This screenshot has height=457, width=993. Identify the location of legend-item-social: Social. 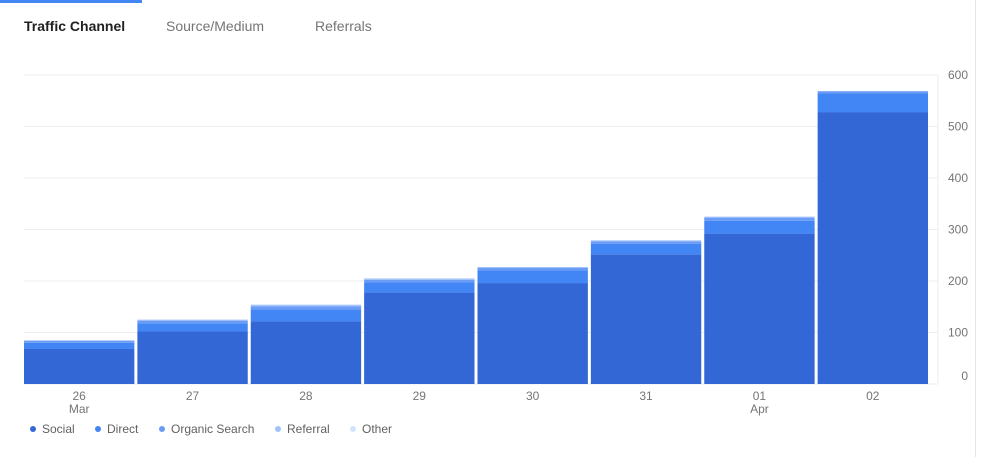
(52, 429).